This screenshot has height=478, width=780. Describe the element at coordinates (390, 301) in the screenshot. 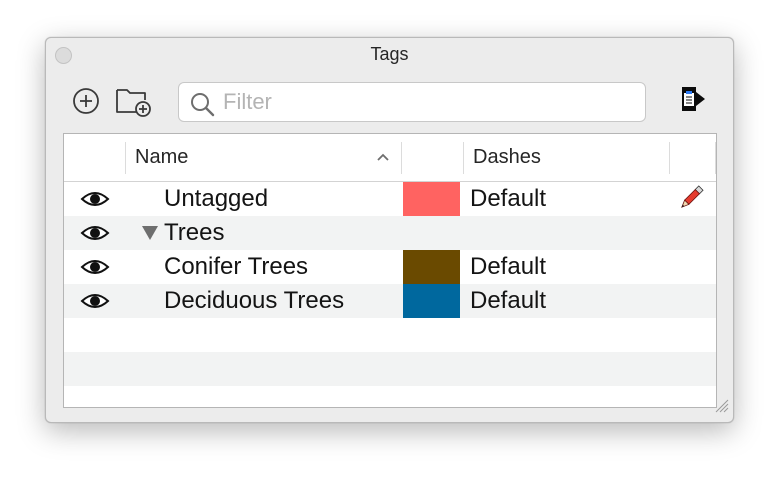

I see `table-row: Deciduous Trees Default` at that location.